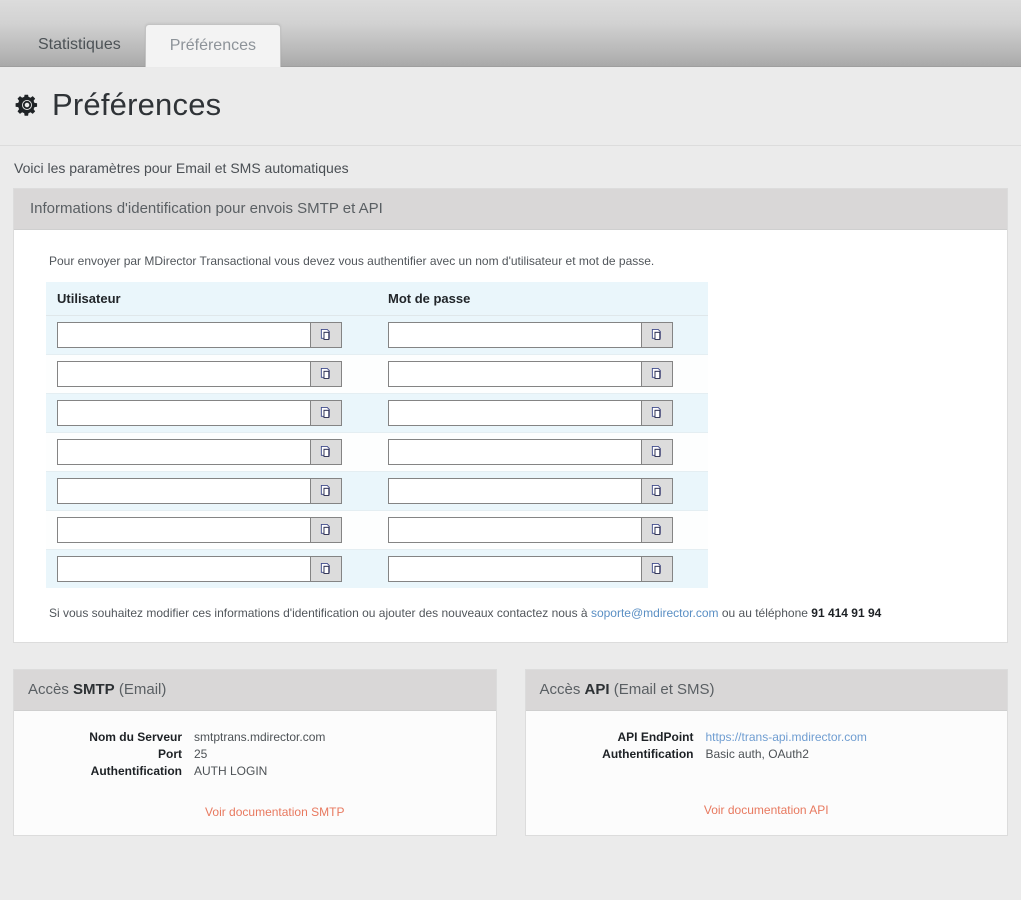  What do you see at coordinates (212, 45) in the screenshot?
I see `tab-preferences: Préférences` at bounding box center [212, 45].